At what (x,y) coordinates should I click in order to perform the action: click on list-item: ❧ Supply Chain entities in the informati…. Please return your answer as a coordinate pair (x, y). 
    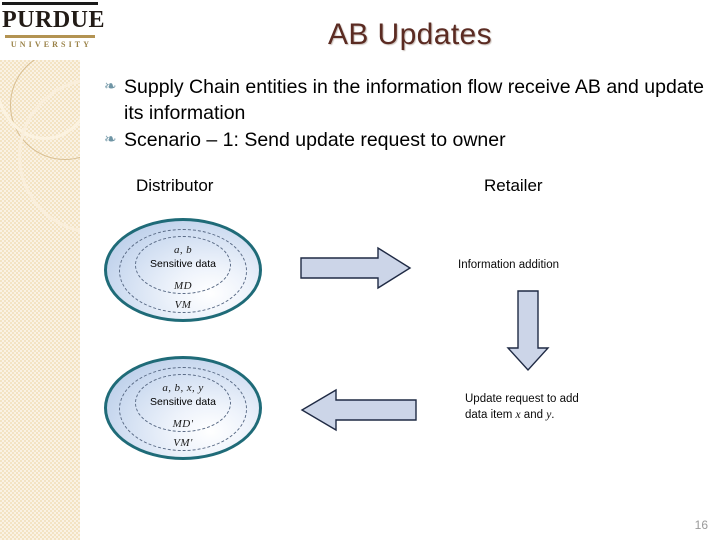
    Looking at the image, I should click on (404, 100).